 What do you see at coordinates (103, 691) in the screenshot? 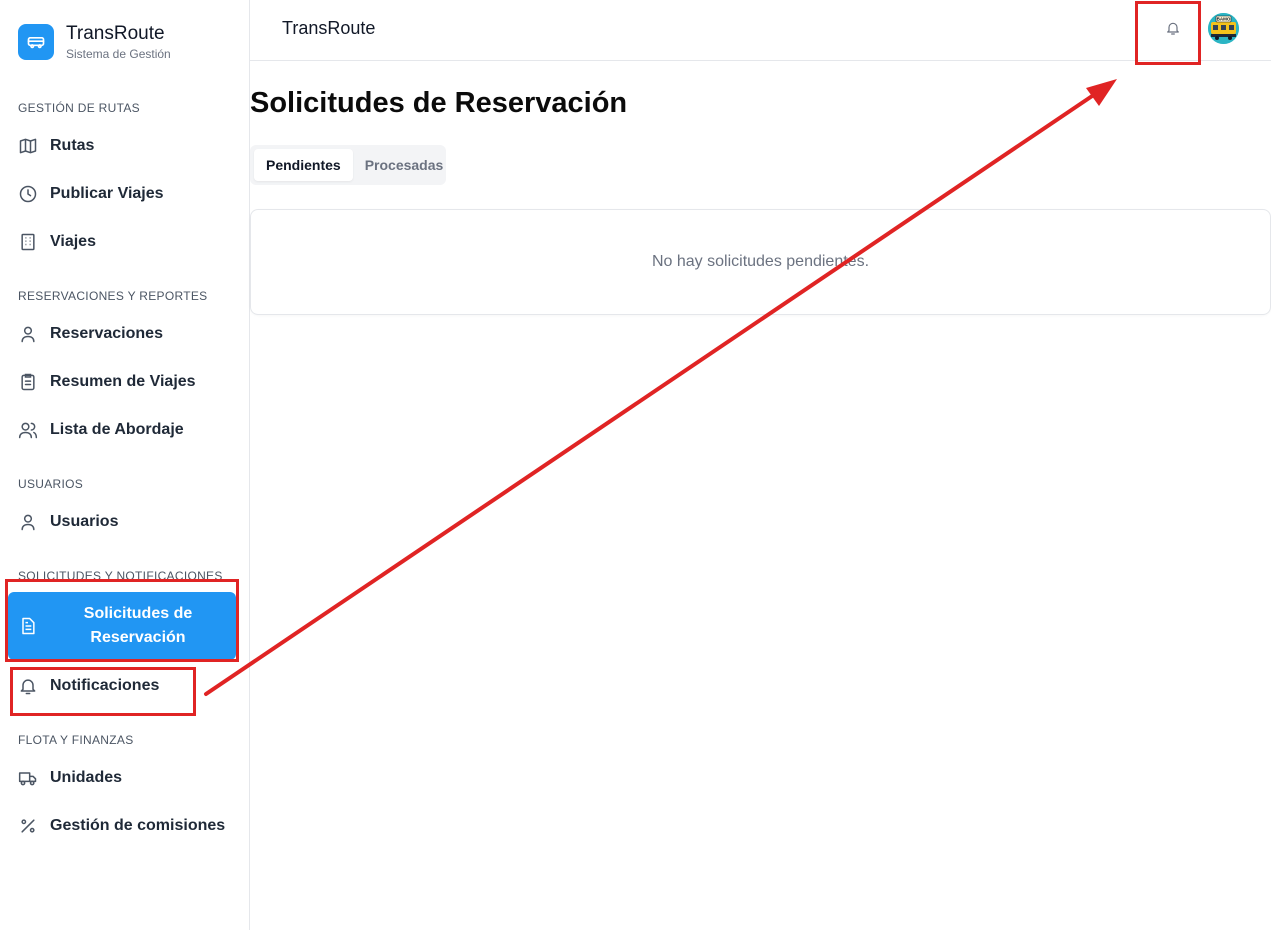
I see `annotation-box-notificaciones` at bounding box center [103, 691].